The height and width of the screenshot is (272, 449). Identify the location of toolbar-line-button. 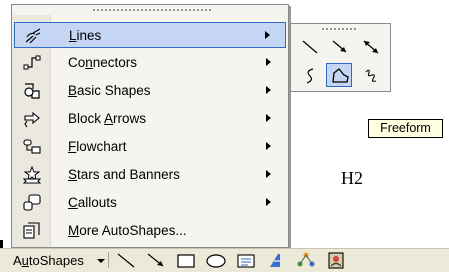
(126, 260).